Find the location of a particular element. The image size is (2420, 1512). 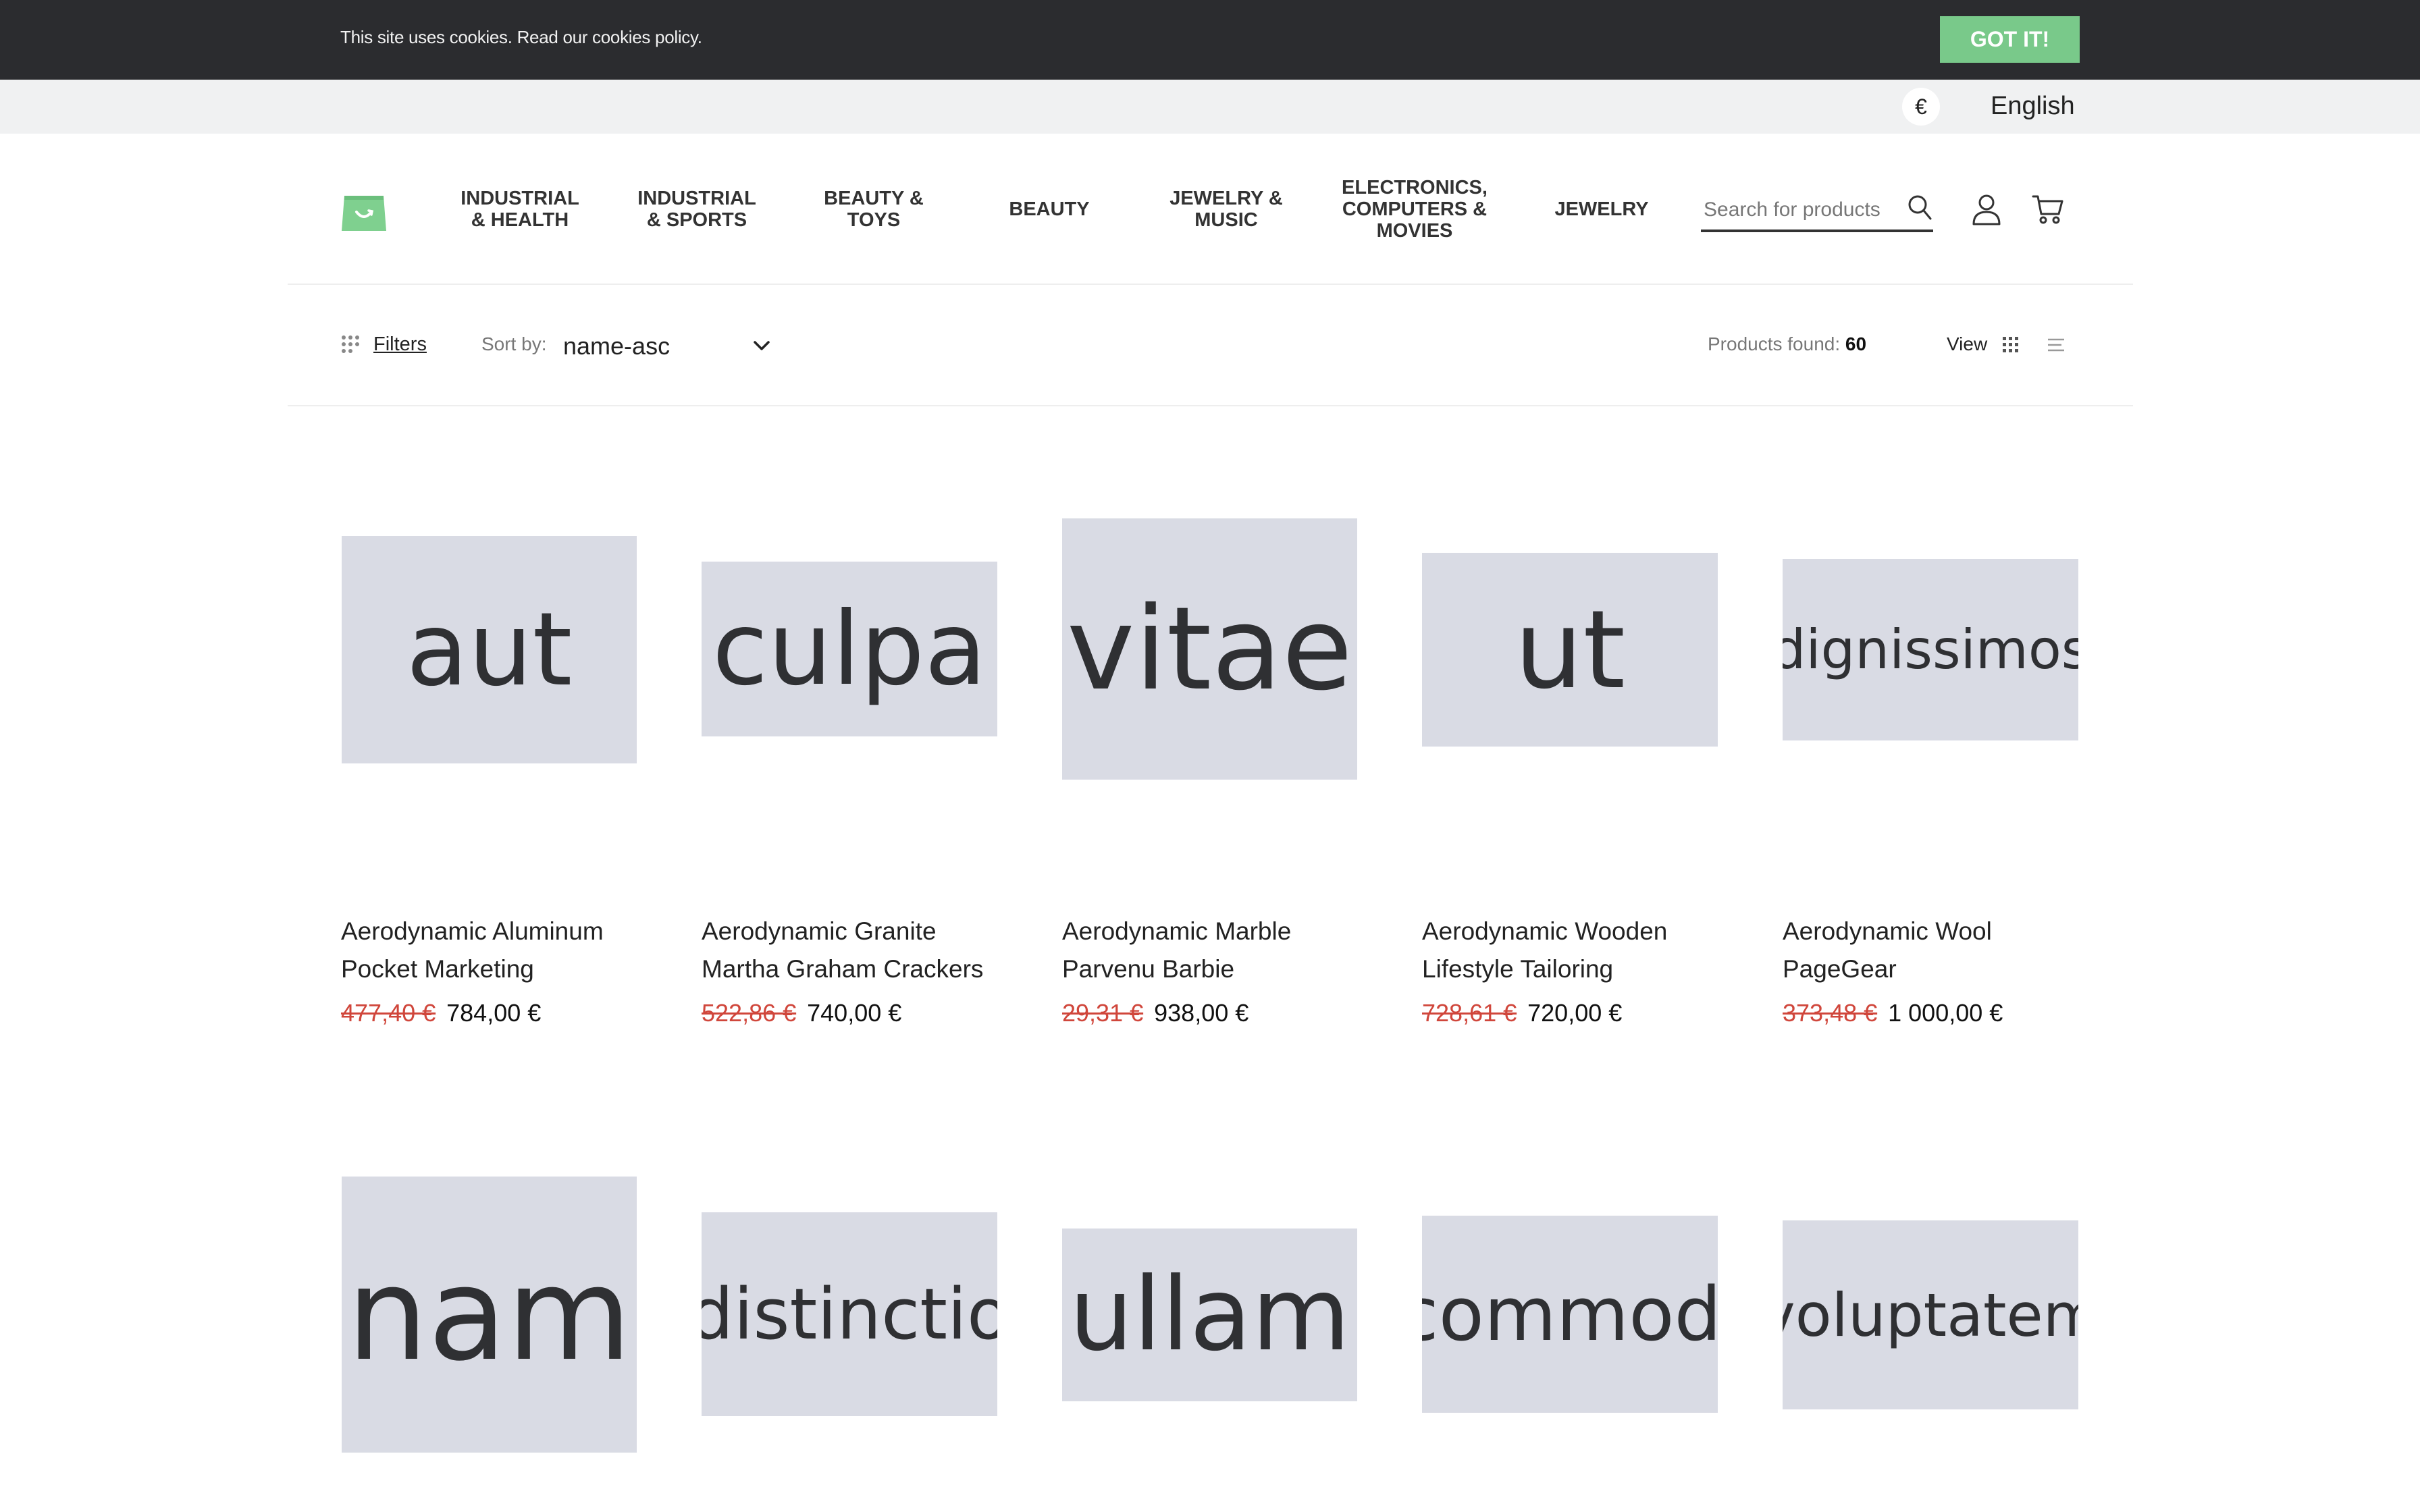

nav-label: BEAUTY is located at coordinates (1049, 209).